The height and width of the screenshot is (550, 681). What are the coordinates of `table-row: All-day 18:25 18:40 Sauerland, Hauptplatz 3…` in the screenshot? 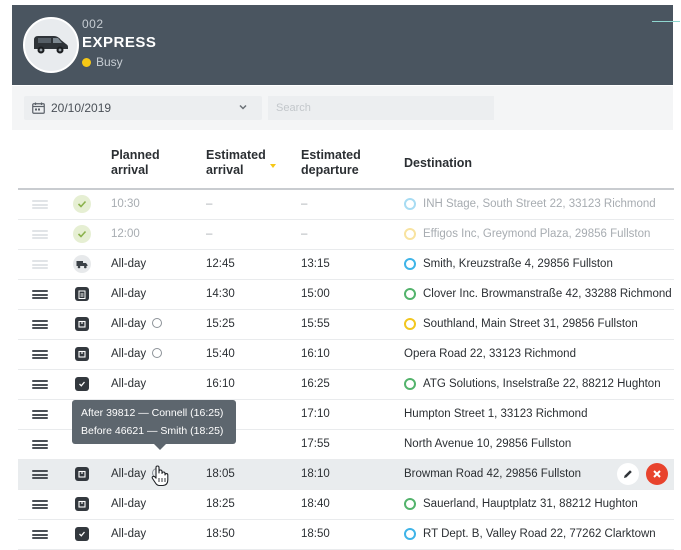 It's located at (346, 505).